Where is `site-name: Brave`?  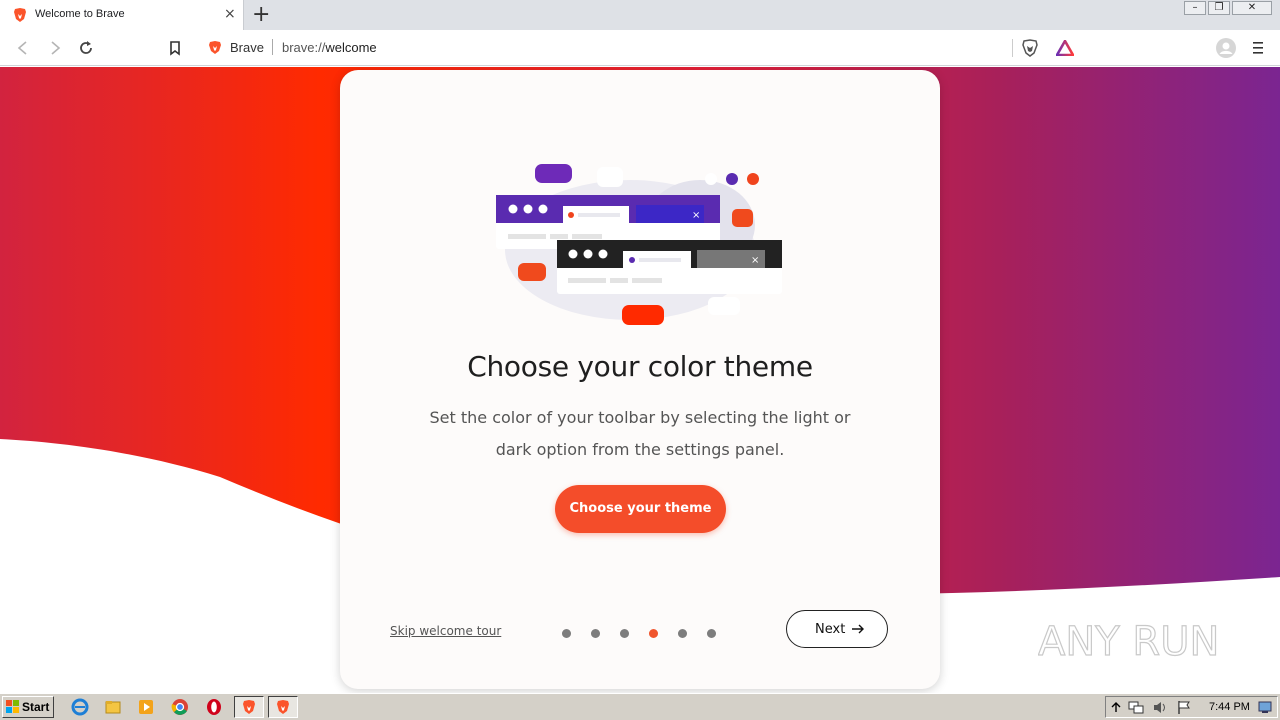
site-name: Brave is located at coordinates (247, 47).